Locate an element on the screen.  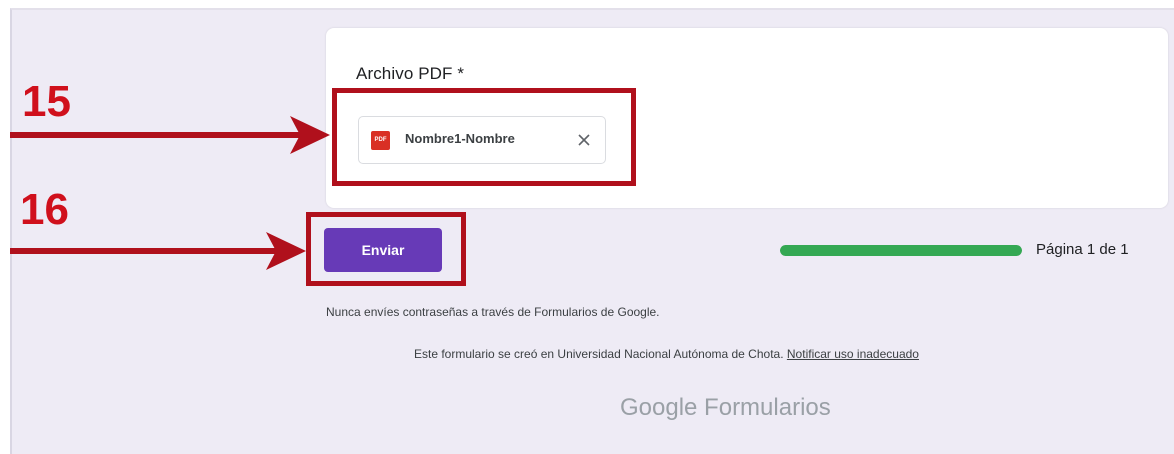
google-forms-logo: Google Formularios is located at coordinates (725, 407).